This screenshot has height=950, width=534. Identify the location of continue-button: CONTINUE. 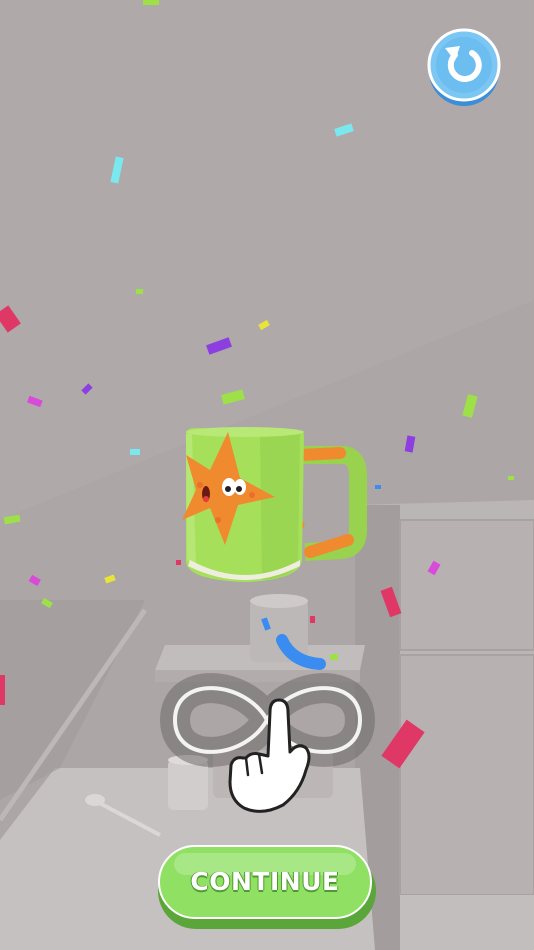
(267, 887).